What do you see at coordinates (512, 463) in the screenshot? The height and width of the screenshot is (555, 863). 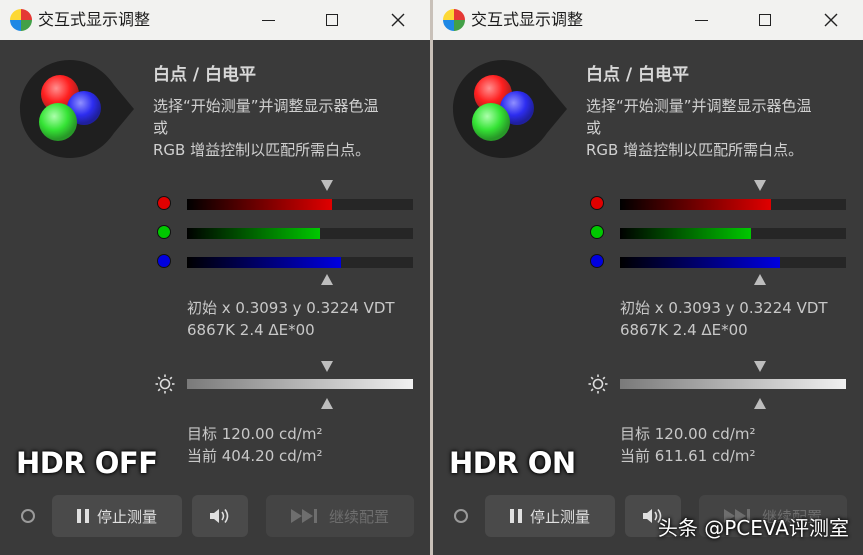 I see `hdr-state-label: HDR ON` at bounding box center [512, 463].